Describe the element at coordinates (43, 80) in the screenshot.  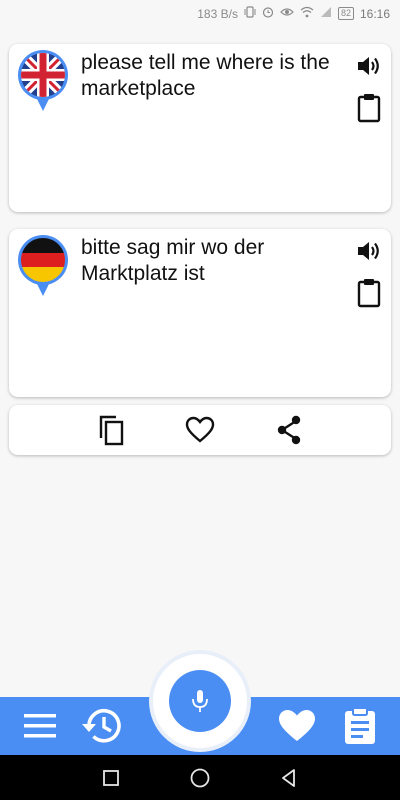
I see `uk-flag-icon` at that location.